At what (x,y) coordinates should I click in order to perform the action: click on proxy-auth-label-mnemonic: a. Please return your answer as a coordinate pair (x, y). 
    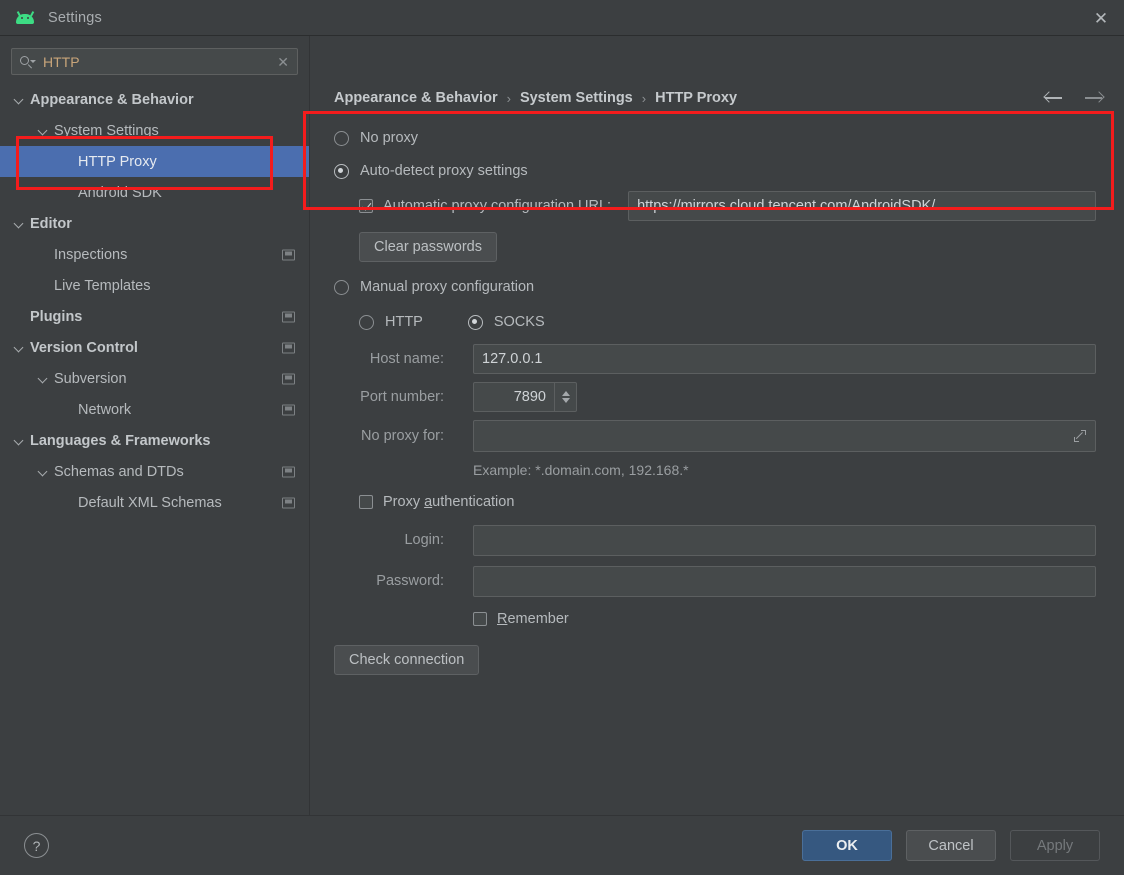
    Looking at the image, I should click on (428, 502).